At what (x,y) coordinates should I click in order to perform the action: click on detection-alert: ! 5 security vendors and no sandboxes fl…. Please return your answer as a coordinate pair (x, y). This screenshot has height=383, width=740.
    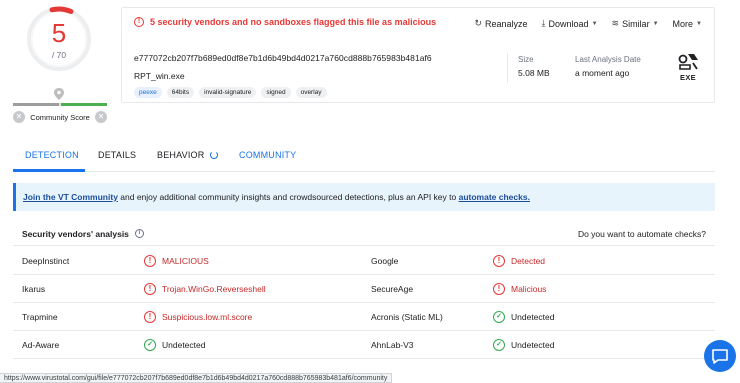
    Looking at the image, I should click on (285, 22).